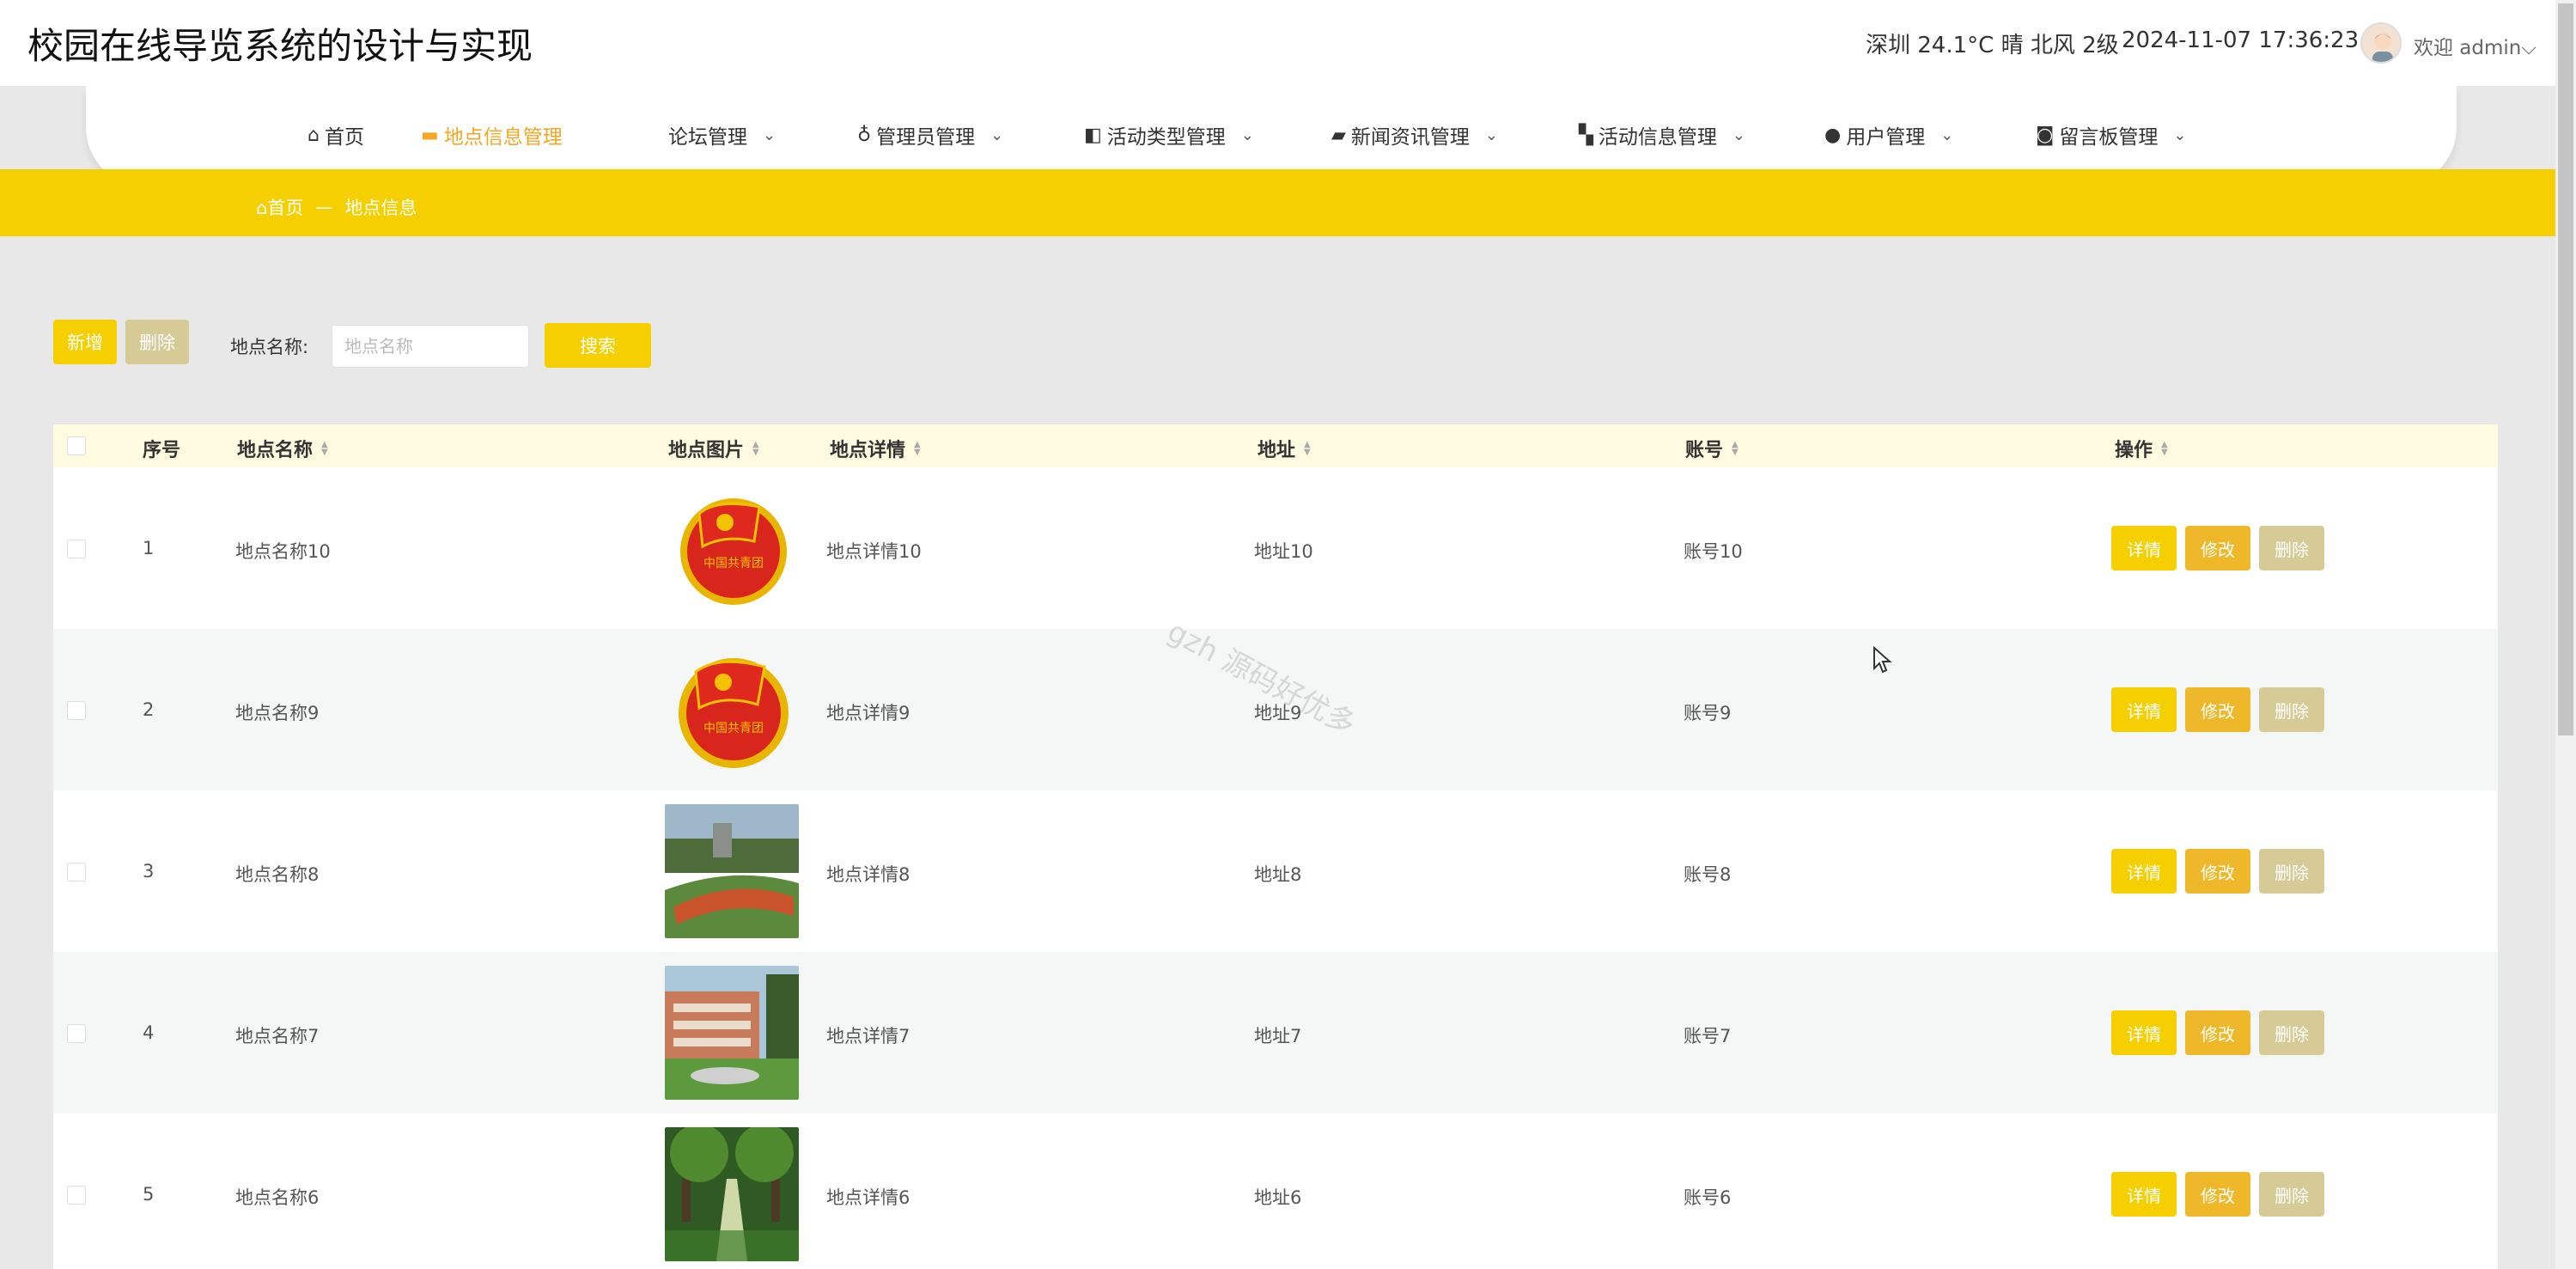 The height and width of the screenshot is (1269, 2576). What do you see at coordinates (2134, 450) in the screenshot?
I see `column-header-label: 操作` at bounding box center [2134, 450].